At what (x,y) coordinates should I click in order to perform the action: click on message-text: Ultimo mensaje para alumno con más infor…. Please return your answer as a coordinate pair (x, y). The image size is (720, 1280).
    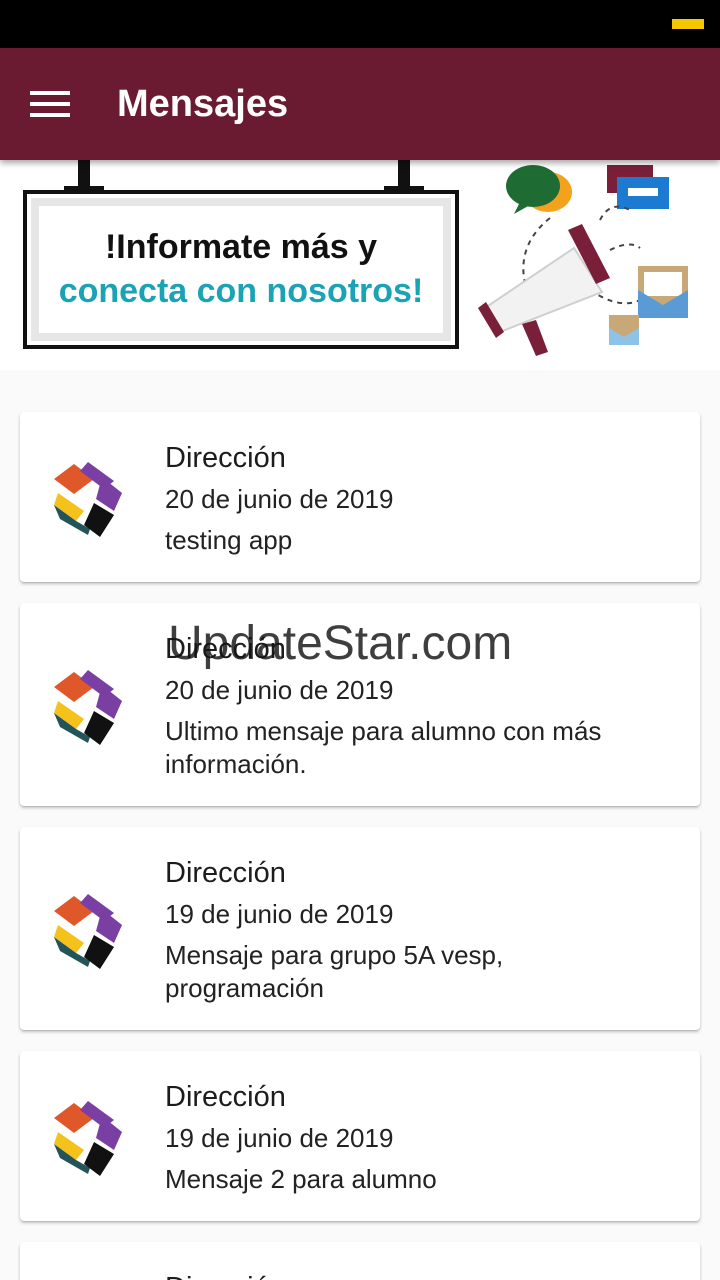
    Looking at the image, I should click on (383, 747).